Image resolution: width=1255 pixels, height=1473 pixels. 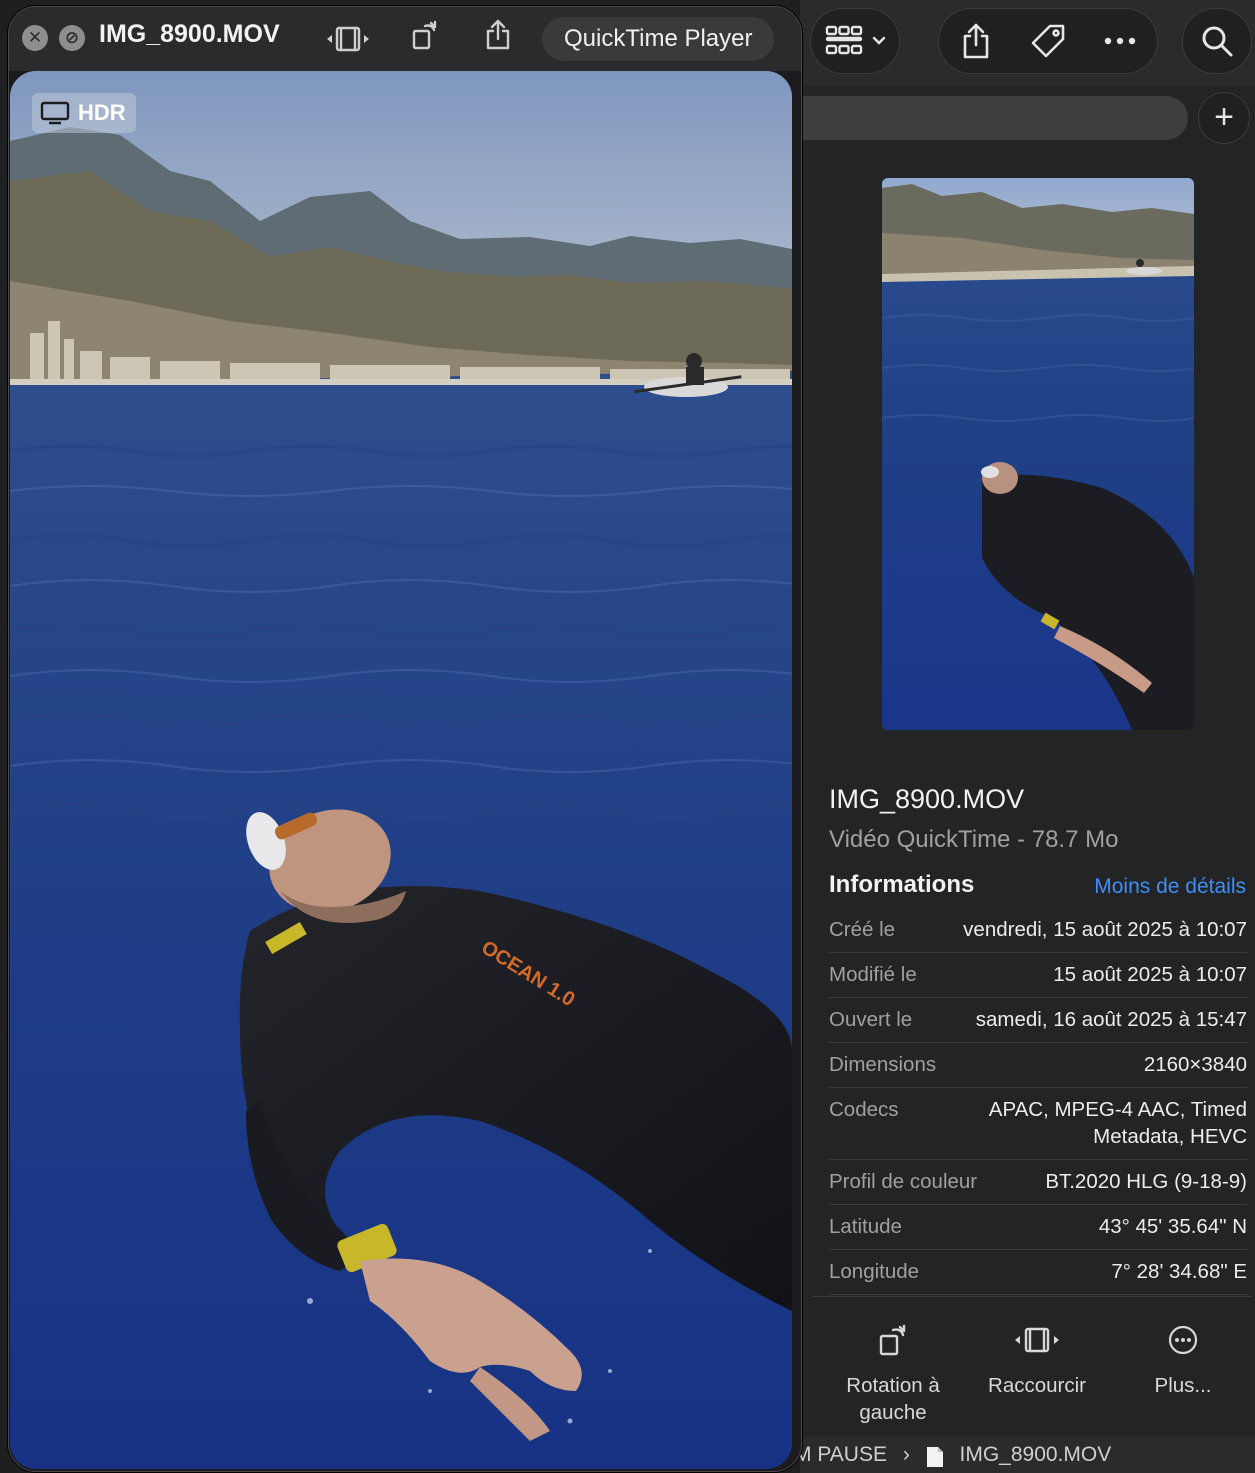 I want to click on view-mode-button, so click(x=855, y=41).